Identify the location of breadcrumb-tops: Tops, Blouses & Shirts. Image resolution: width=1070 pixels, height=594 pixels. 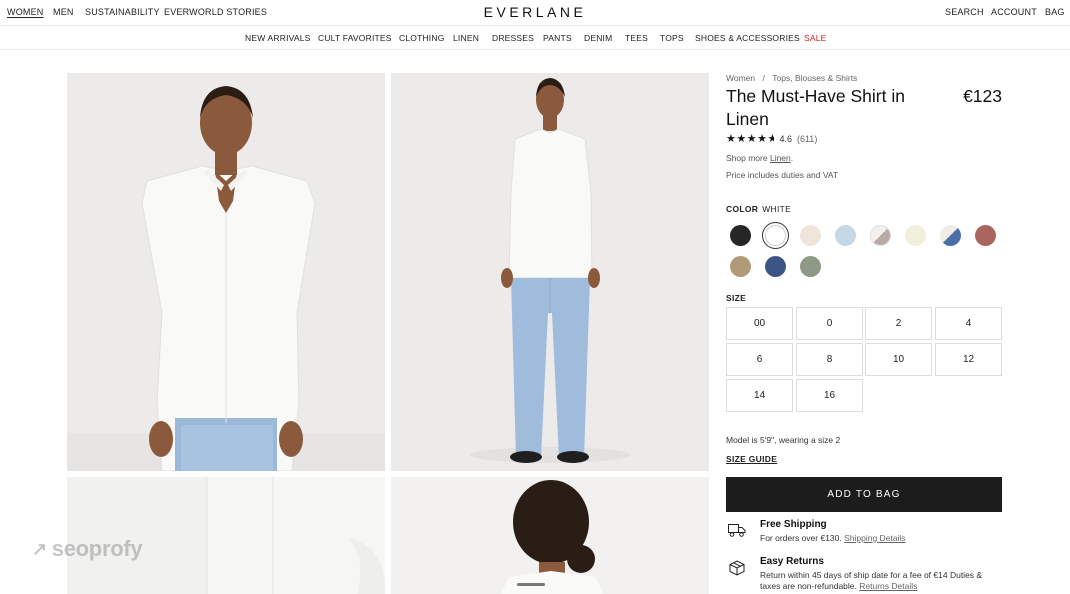
(814, 78).